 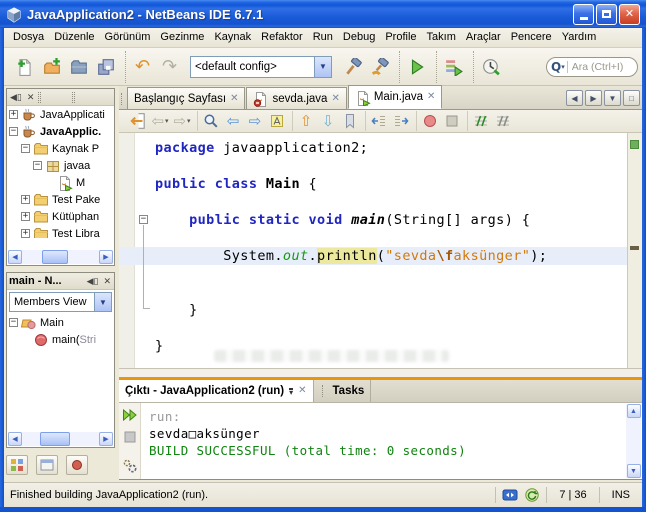 I want to click on open-project-button, so click(x=78, y=66).